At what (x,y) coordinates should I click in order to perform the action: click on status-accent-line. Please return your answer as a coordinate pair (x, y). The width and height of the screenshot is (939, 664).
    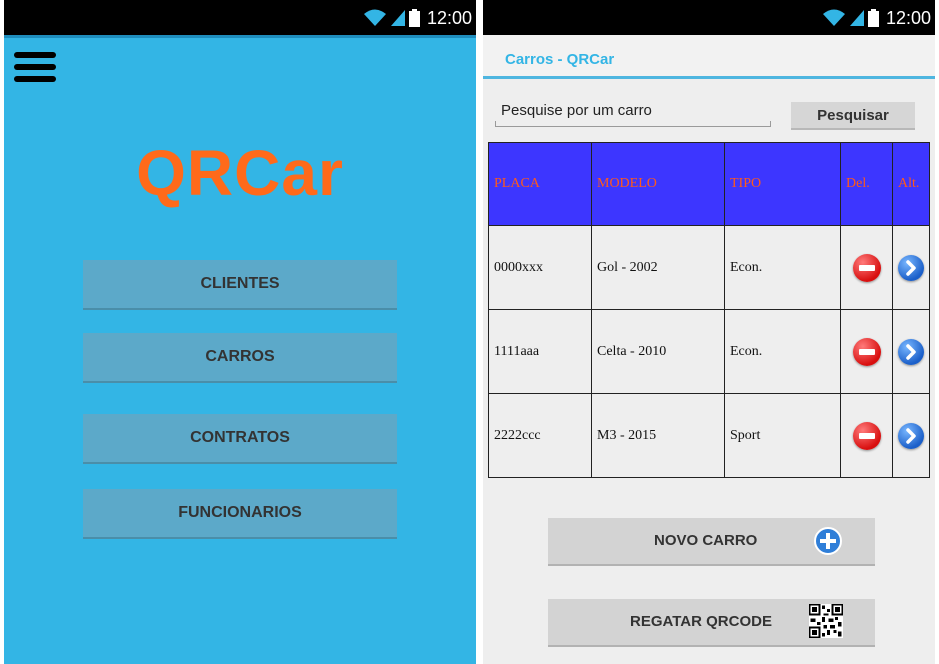
    Looking at the image, I should click on (240, 36).